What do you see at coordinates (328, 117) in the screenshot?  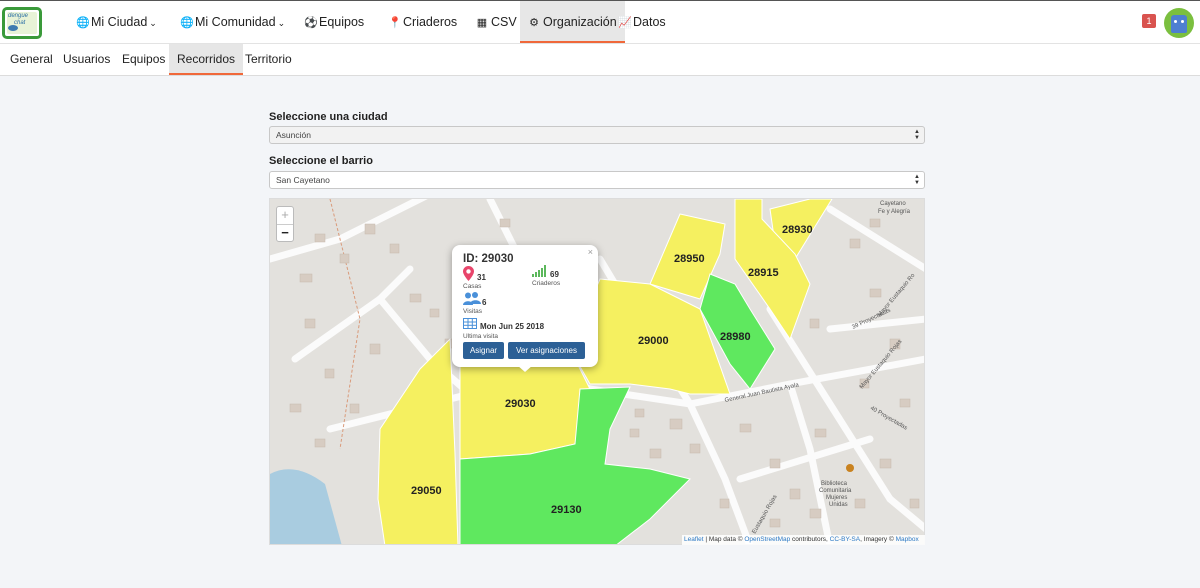 I see `city-label: Seleccione una ciudad` at bounding box center [328, 117].